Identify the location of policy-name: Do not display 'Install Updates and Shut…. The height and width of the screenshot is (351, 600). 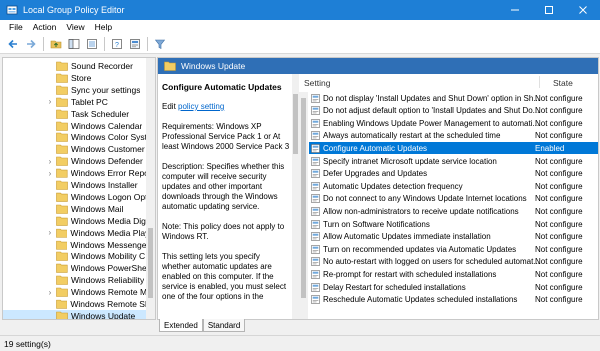
(431, 98).